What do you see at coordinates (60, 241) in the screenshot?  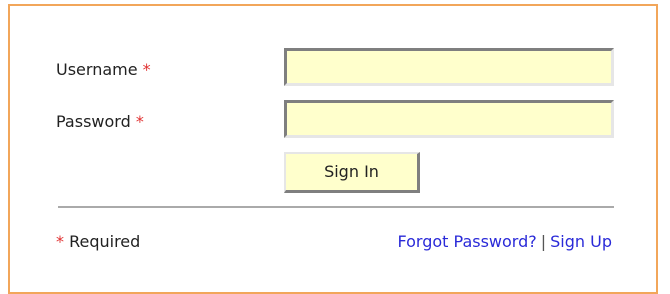 I see `required-note-marker: *` at bounding box center [60, 241].